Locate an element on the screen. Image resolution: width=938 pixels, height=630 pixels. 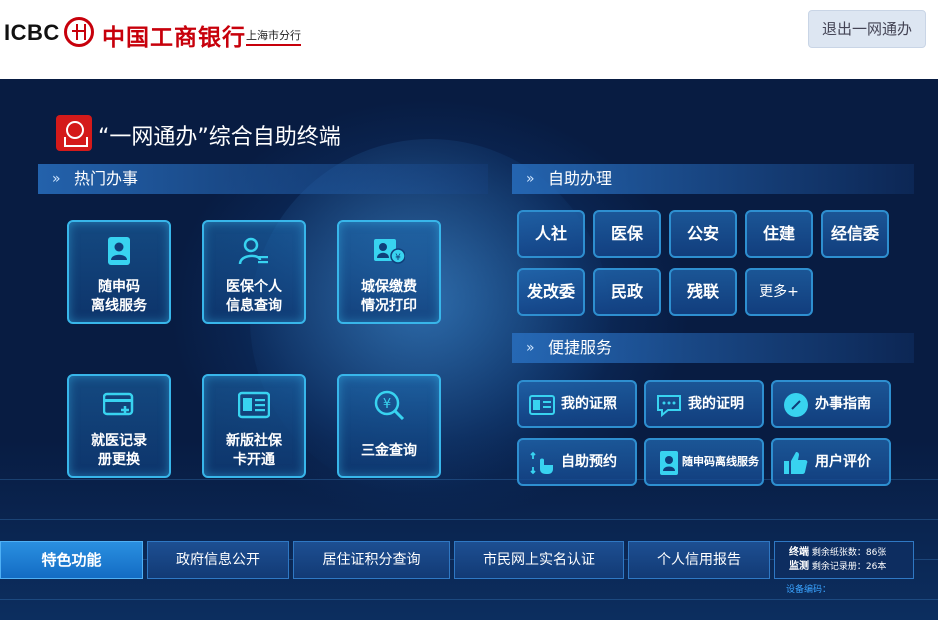
dept-more-button: 更多+ is located at coordinates (779, 292).